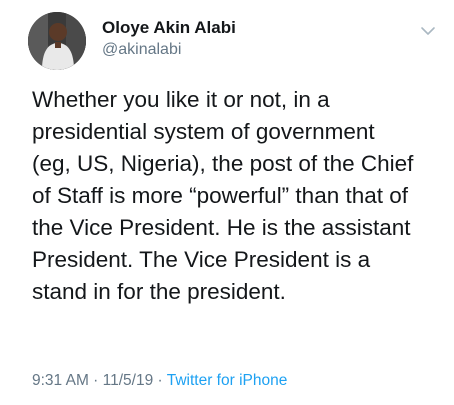 The height and width of the screenshot is (405, 454). What do you see at coordinates (203, 131) in the screenshot?
I see `tweet-text-line: presidential system of government` at bounding box center [203, 131].